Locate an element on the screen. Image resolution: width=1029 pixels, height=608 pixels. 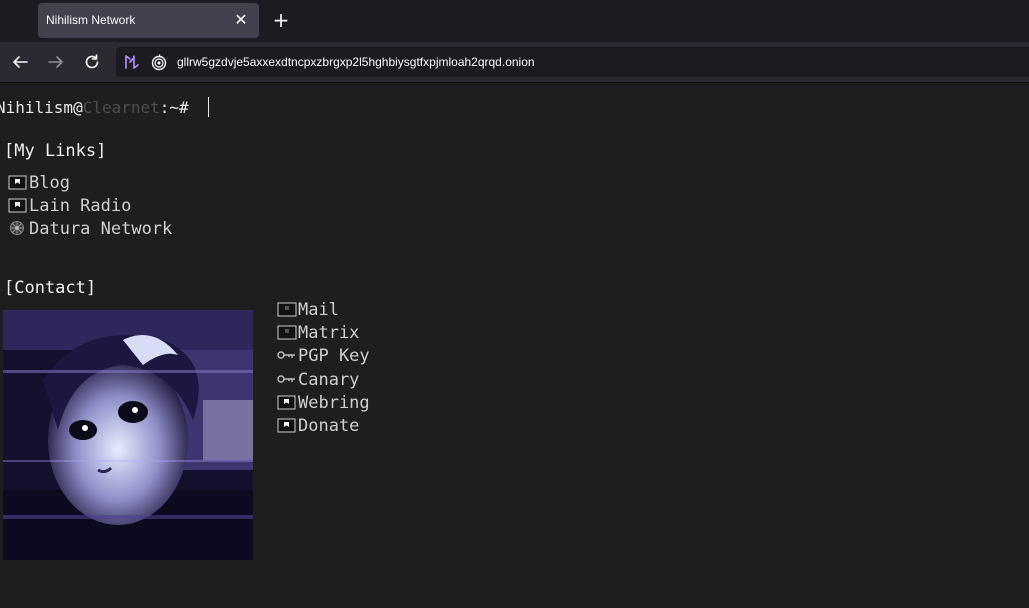
prompt-user: Nihilism is located at coordinates (37, 107).